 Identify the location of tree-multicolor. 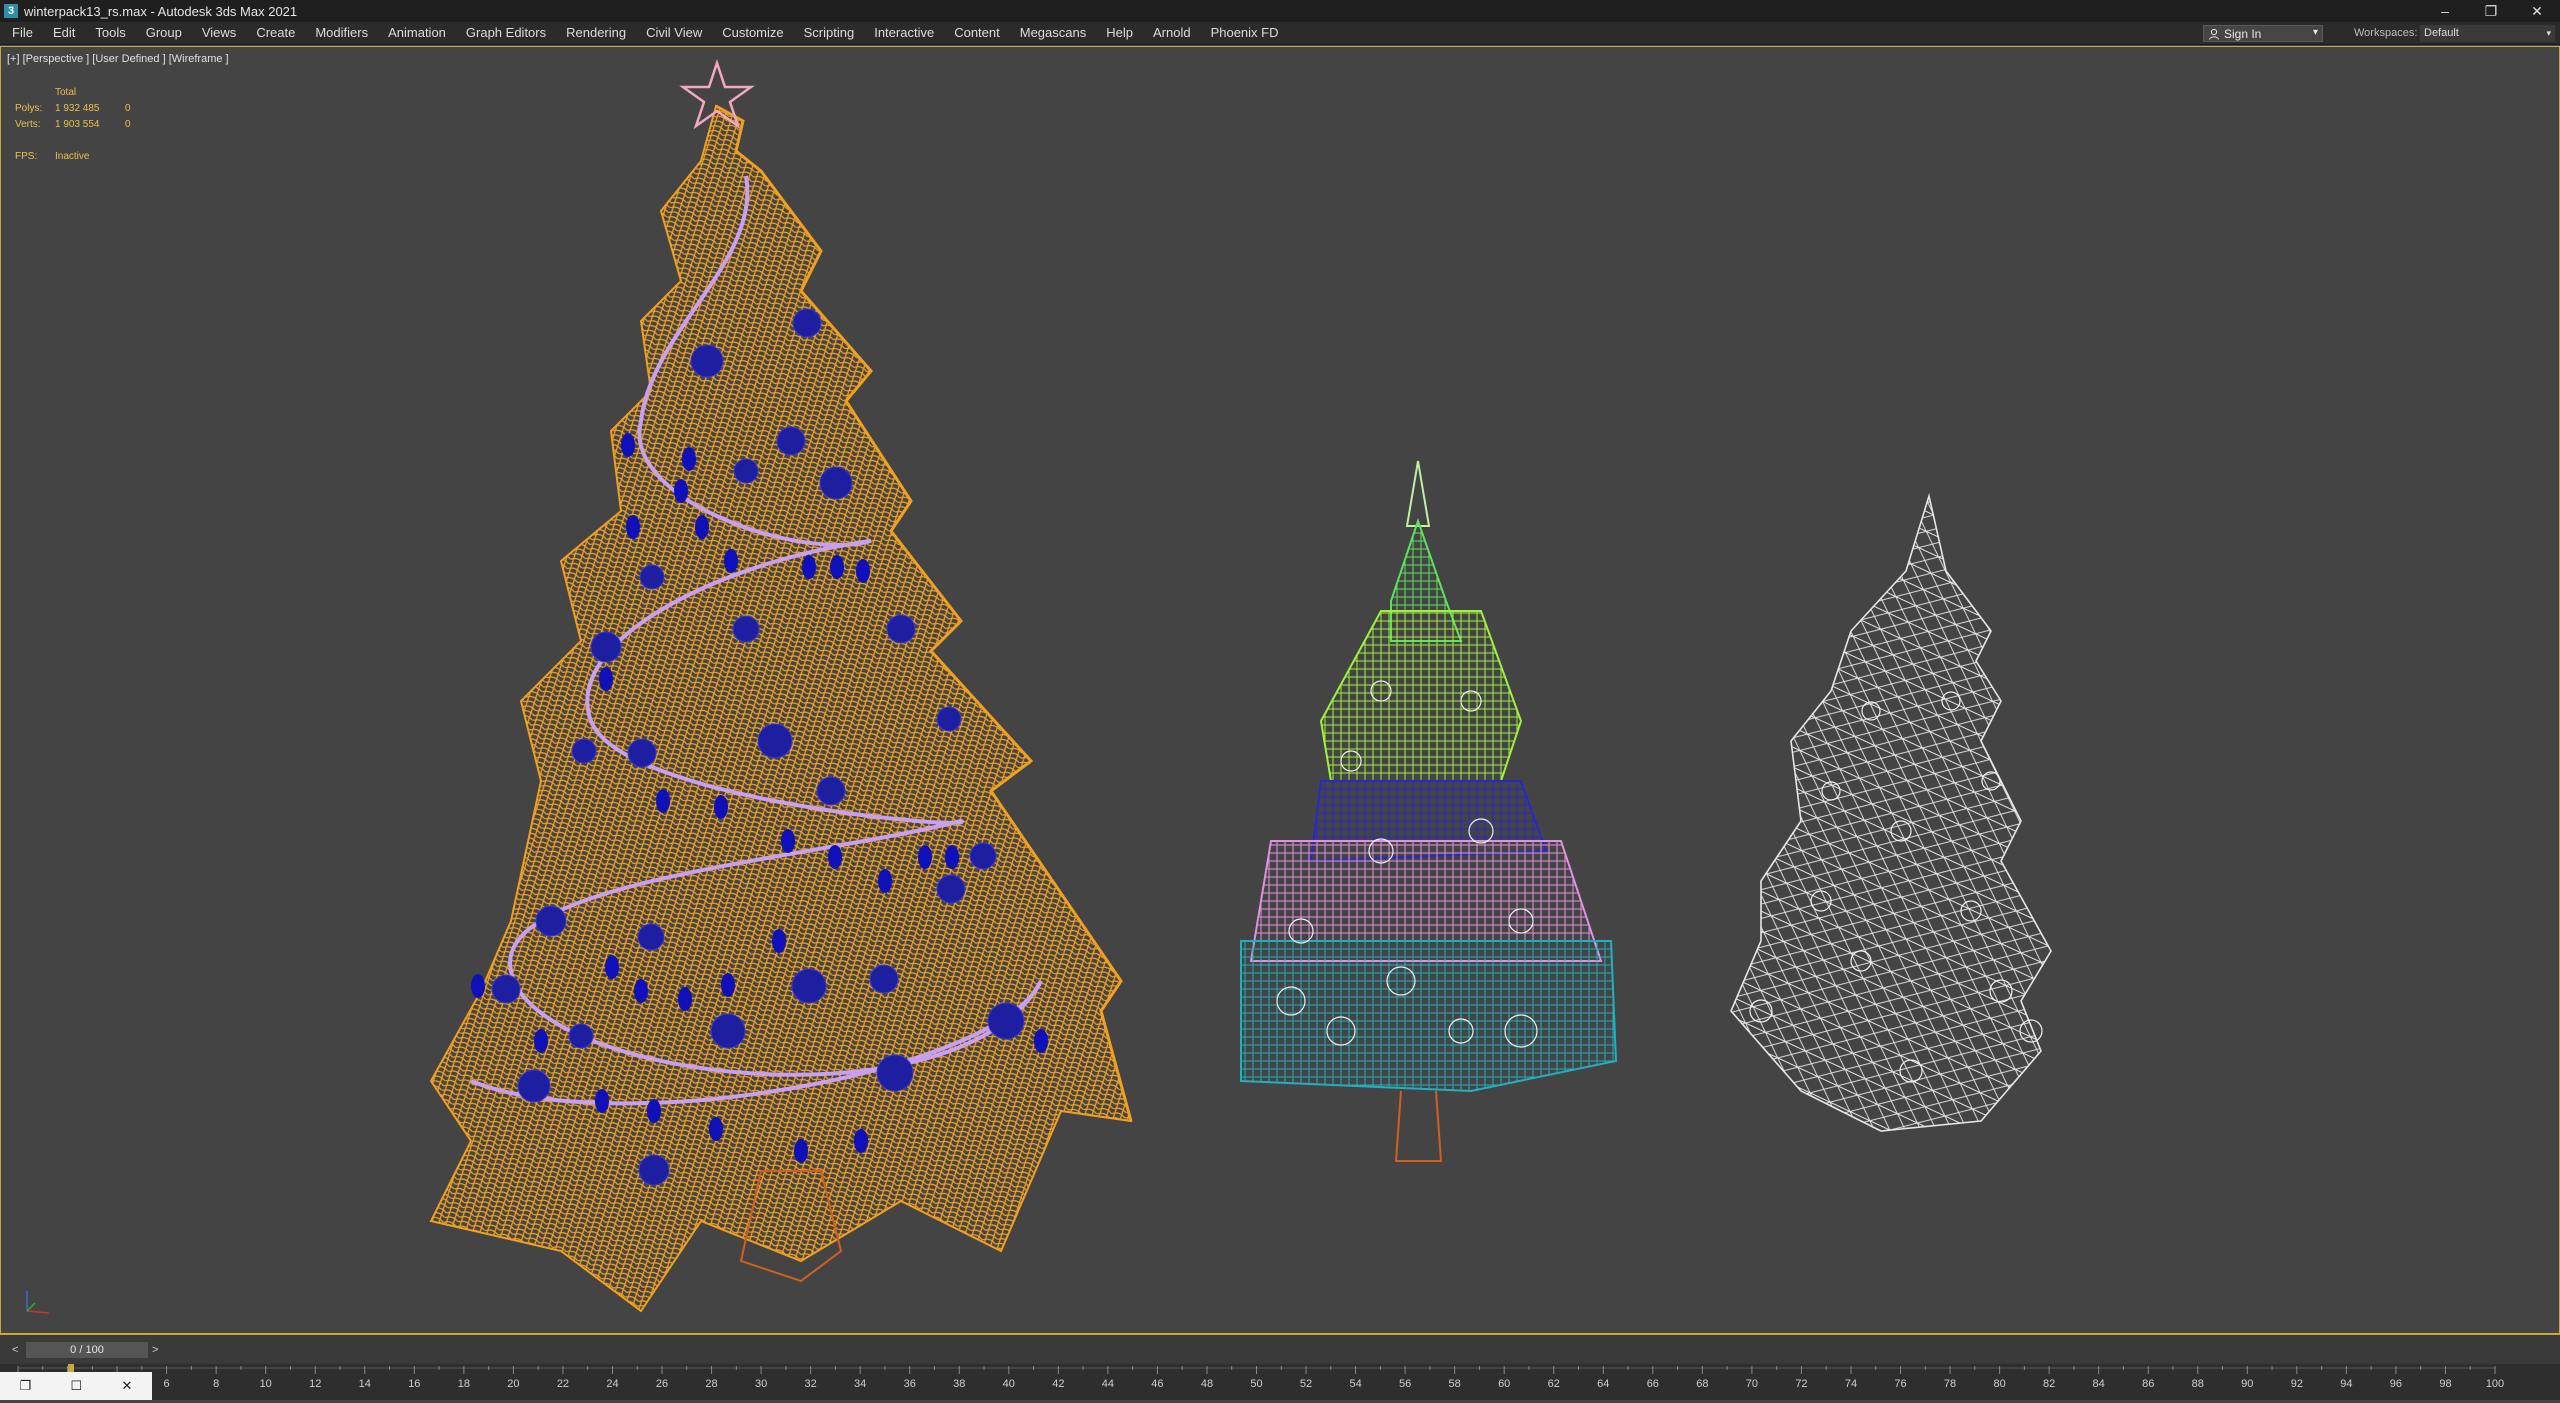
(1429, 811).